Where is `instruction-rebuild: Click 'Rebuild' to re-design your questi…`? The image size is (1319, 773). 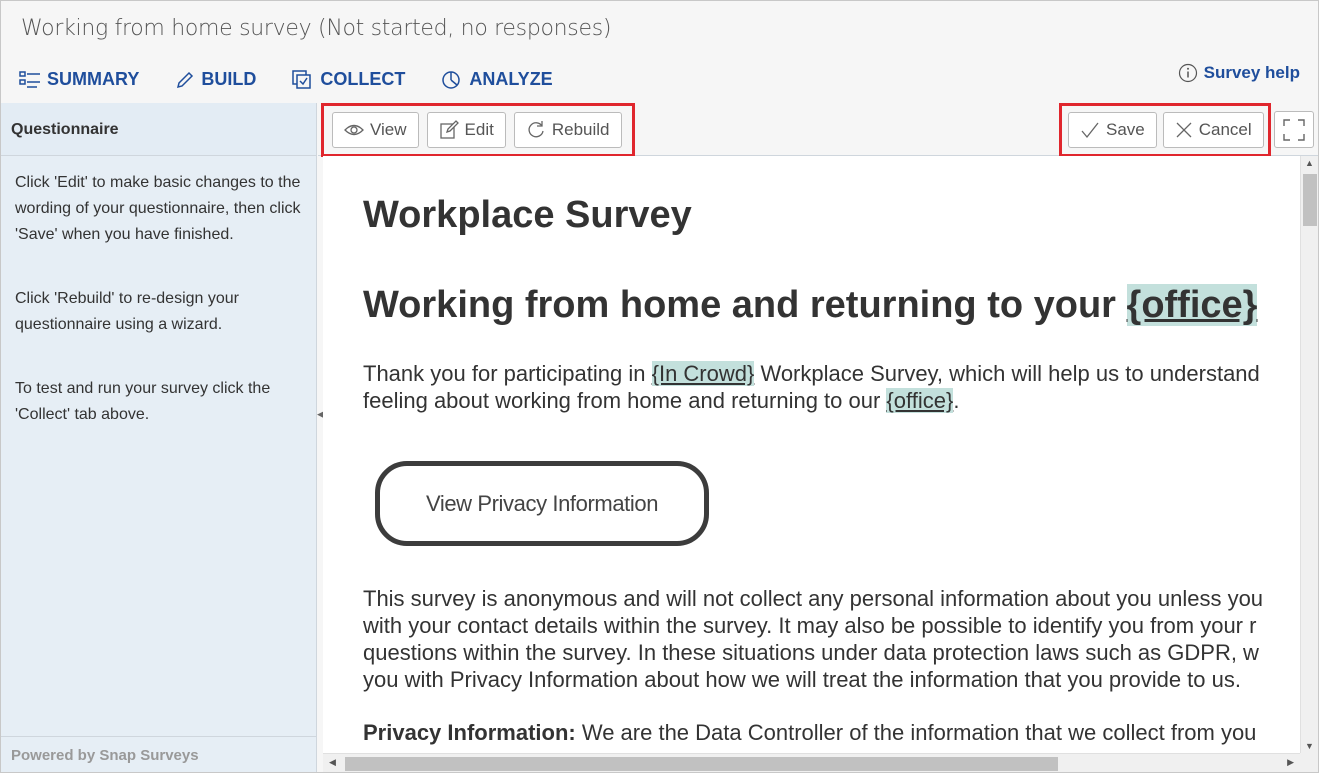 instruction-rebuild: Click 'Rebuild' to re-design your questi… is located at coordinates (127, 311).